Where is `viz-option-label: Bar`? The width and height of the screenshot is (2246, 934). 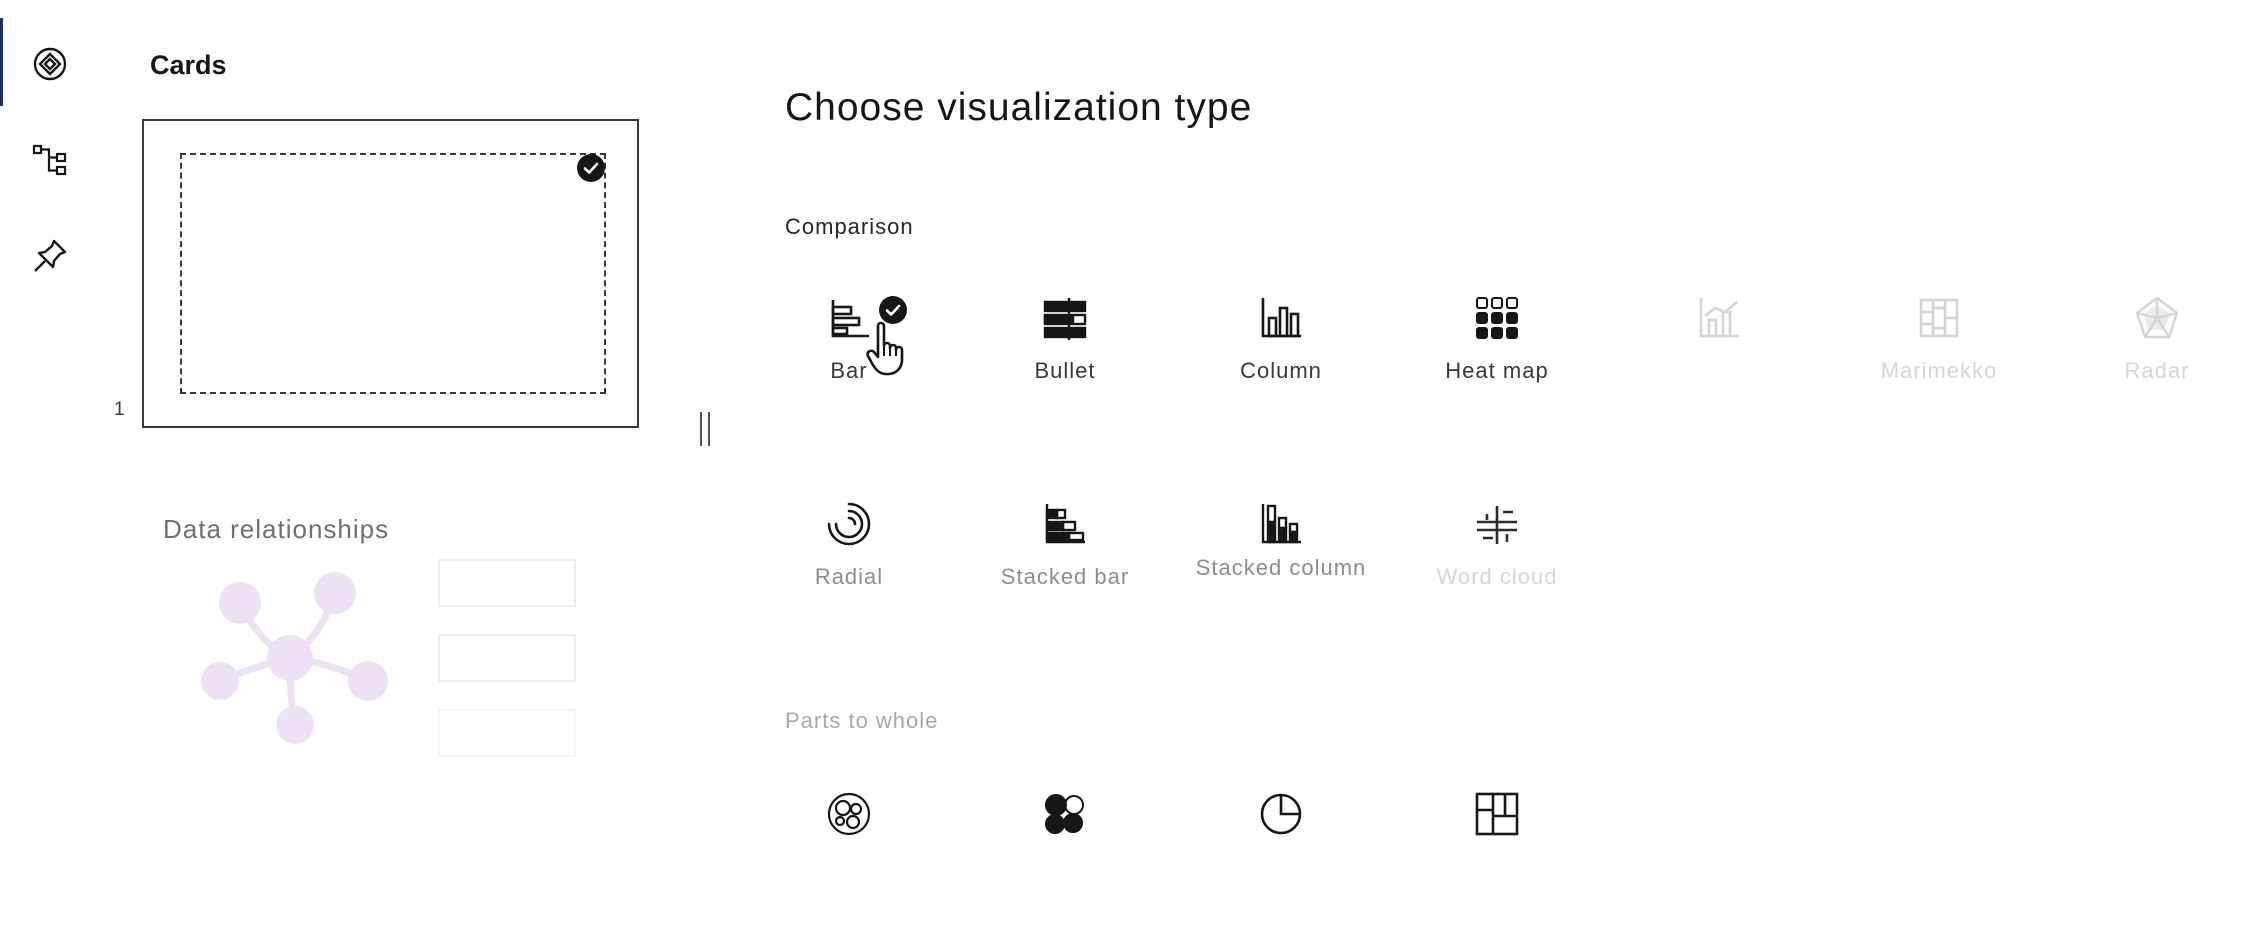
viz-option-label: Bar is located at coordinates (849, 370).